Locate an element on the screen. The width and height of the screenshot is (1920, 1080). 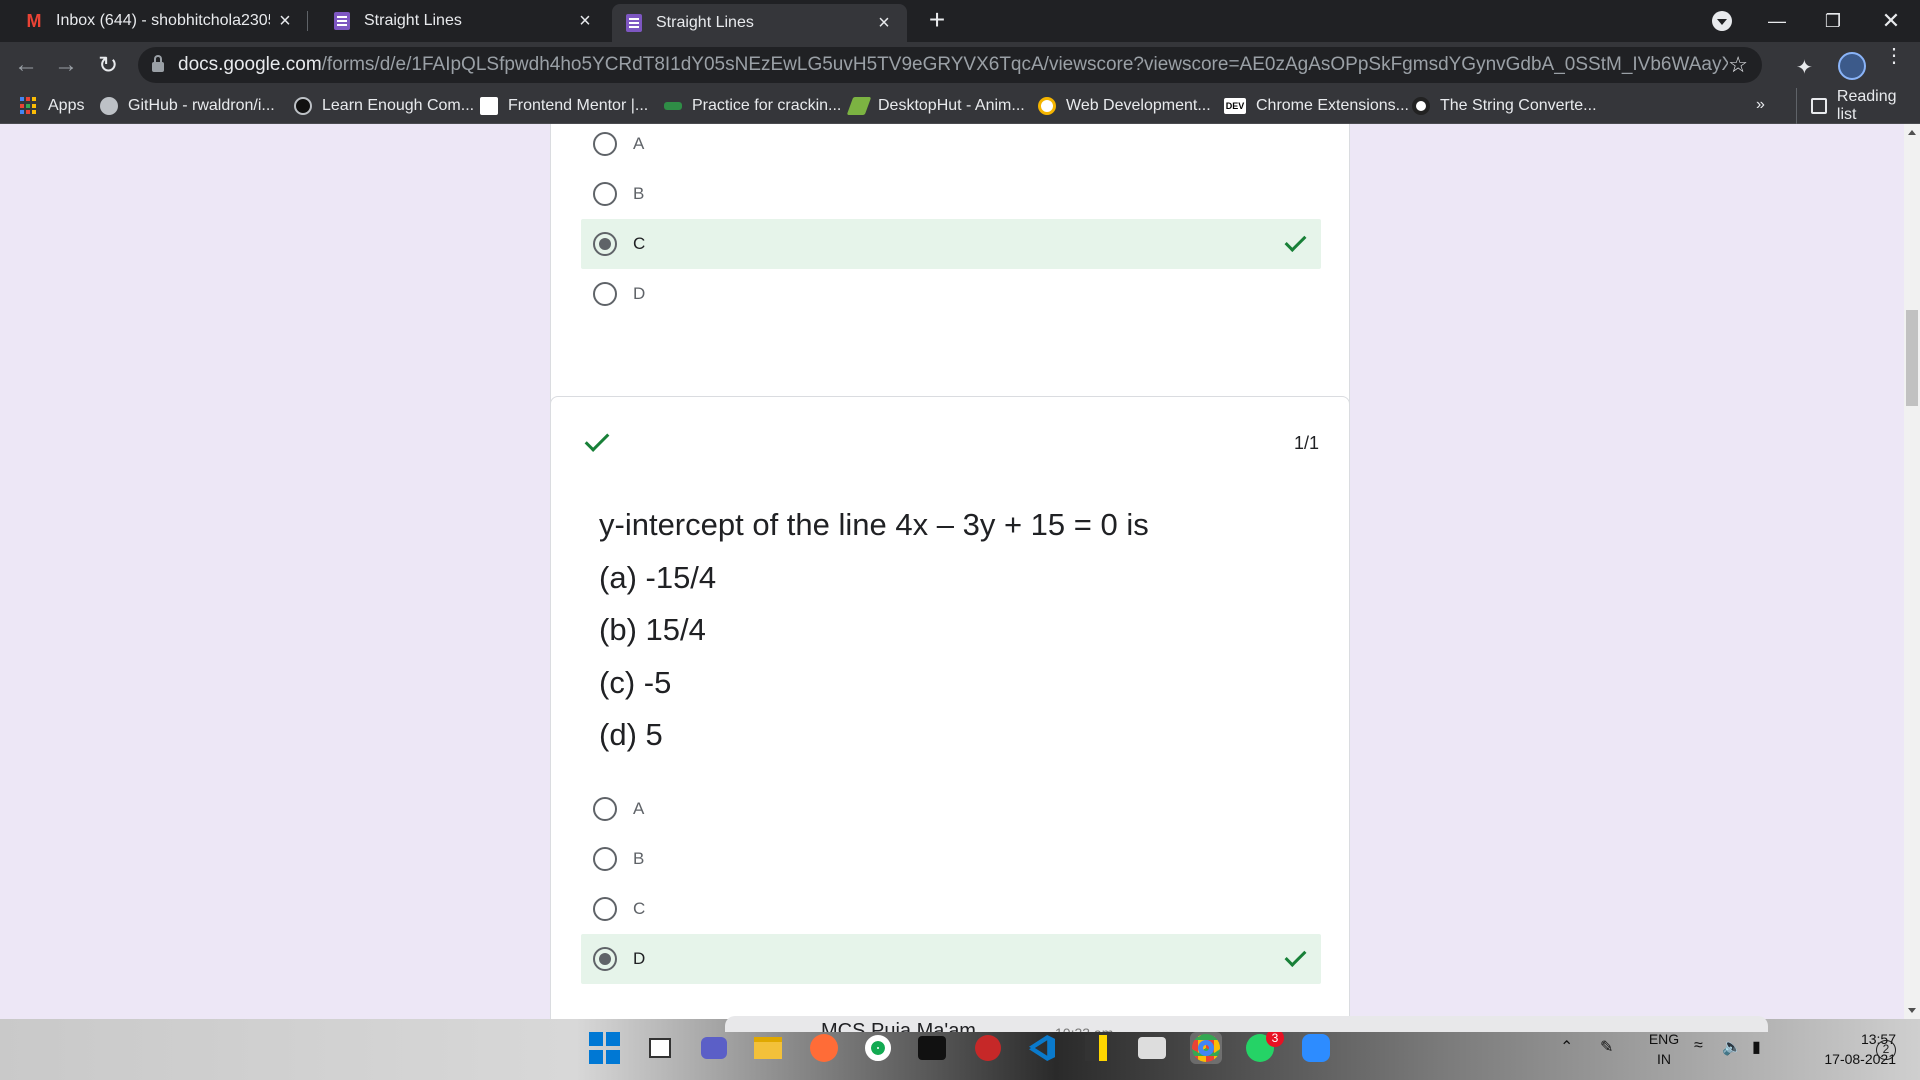
web-dev-icon is located at coordinates (1047, 106).